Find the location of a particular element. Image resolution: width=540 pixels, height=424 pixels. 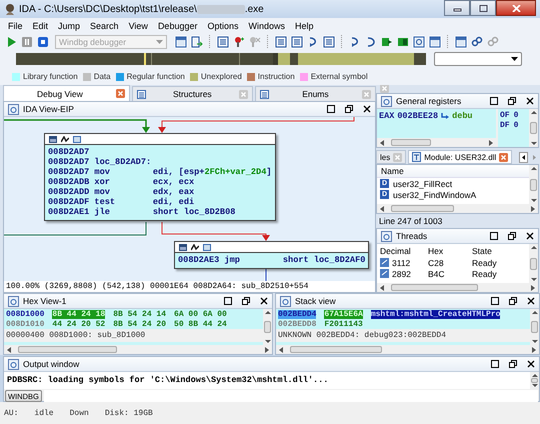

pause-icon is located at coordinates (27, 42).